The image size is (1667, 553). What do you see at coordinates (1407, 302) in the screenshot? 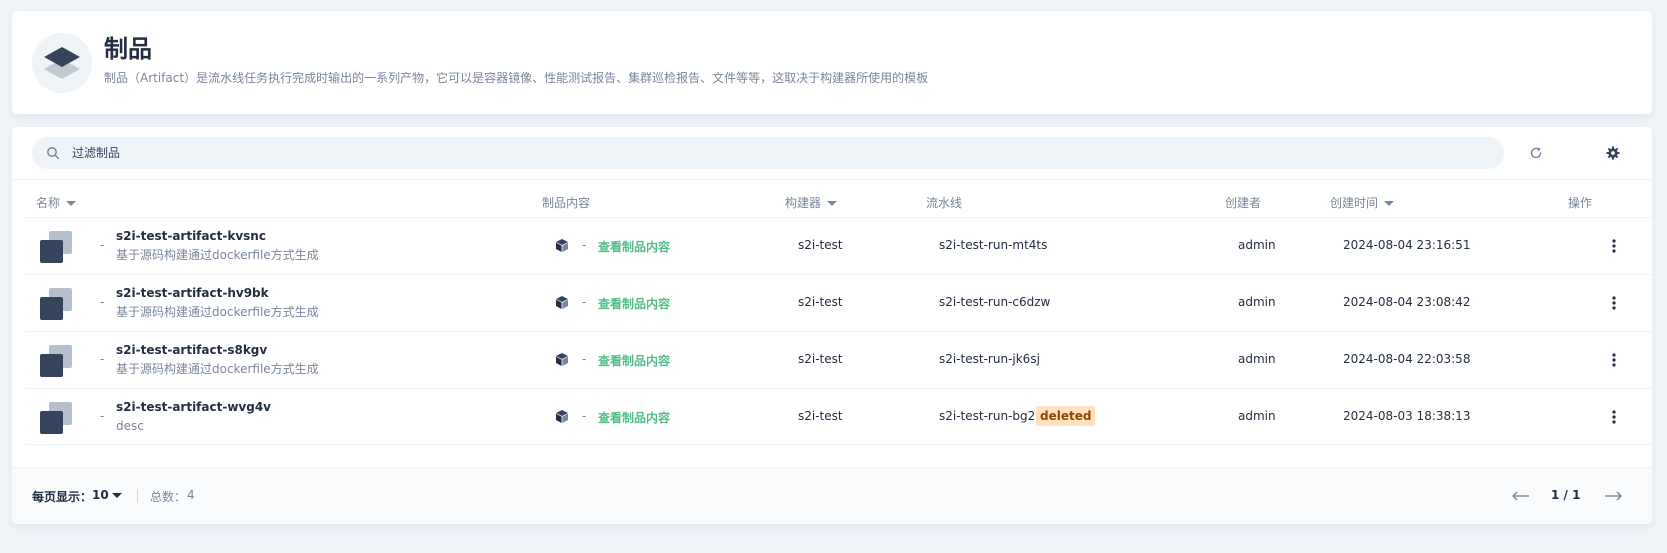
I see `created-time: 2024-08-04 23:08:42` at bounding box center [1407, 302].